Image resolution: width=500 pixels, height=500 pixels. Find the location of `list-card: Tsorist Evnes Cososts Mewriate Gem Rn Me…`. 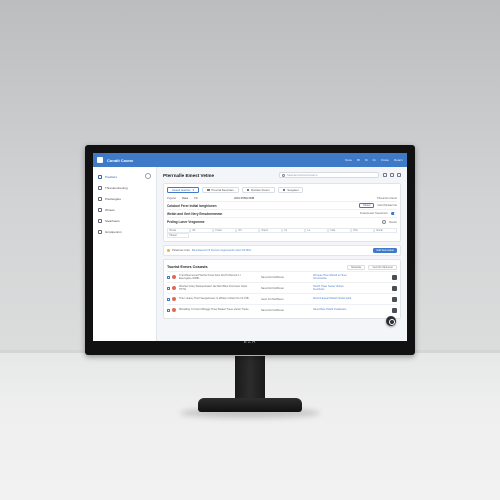

list-card: Tsorist Evnes Cososts Mewriate Gem Rn Me… is located at coordinates (282, 289).